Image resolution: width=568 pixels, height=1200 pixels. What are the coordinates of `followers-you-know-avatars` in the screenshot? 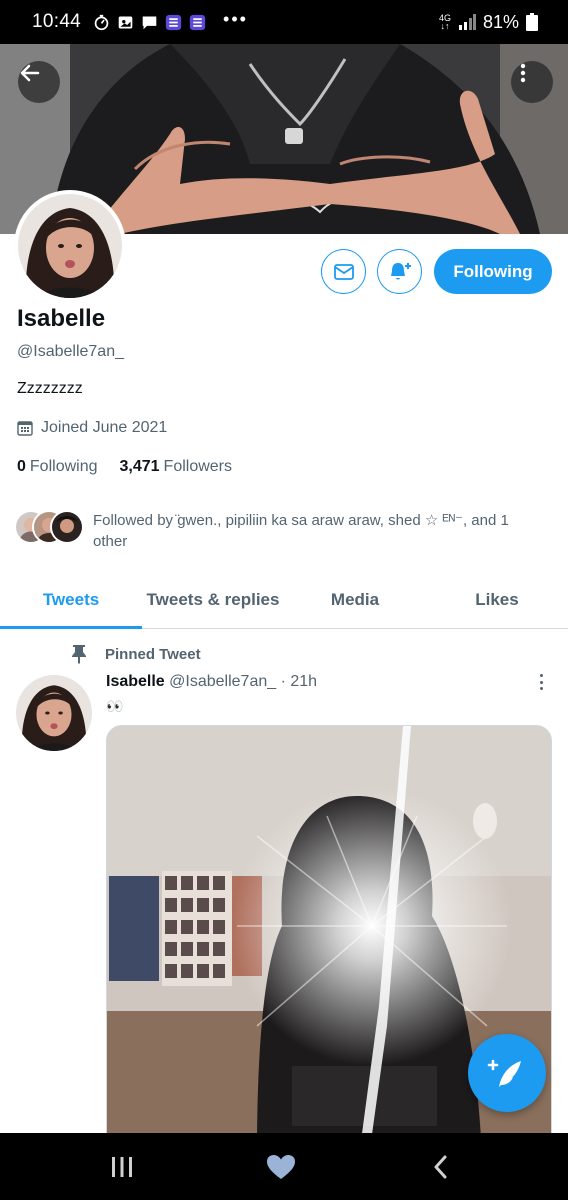 It's located at (50, 528).